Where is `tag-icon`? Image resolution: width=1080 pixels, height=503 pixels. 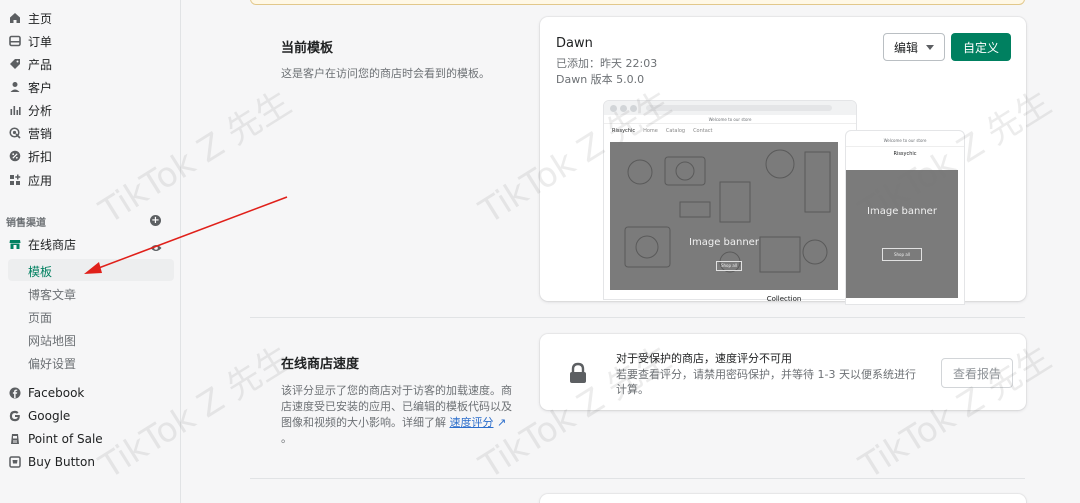
tag-icon is located at coordinates (15, 64).